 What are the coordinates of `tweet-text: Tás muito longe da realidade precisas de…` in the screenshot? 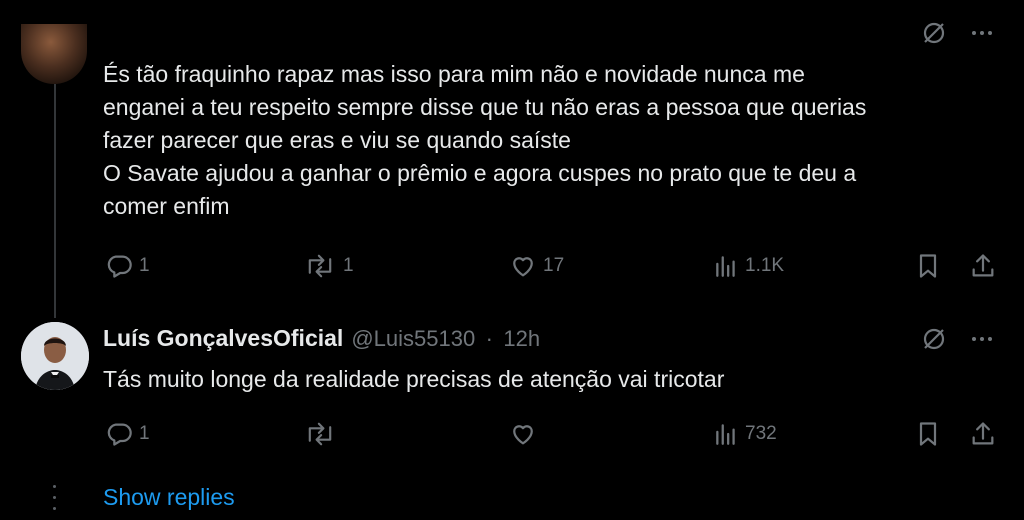 It's located at (414, 379).